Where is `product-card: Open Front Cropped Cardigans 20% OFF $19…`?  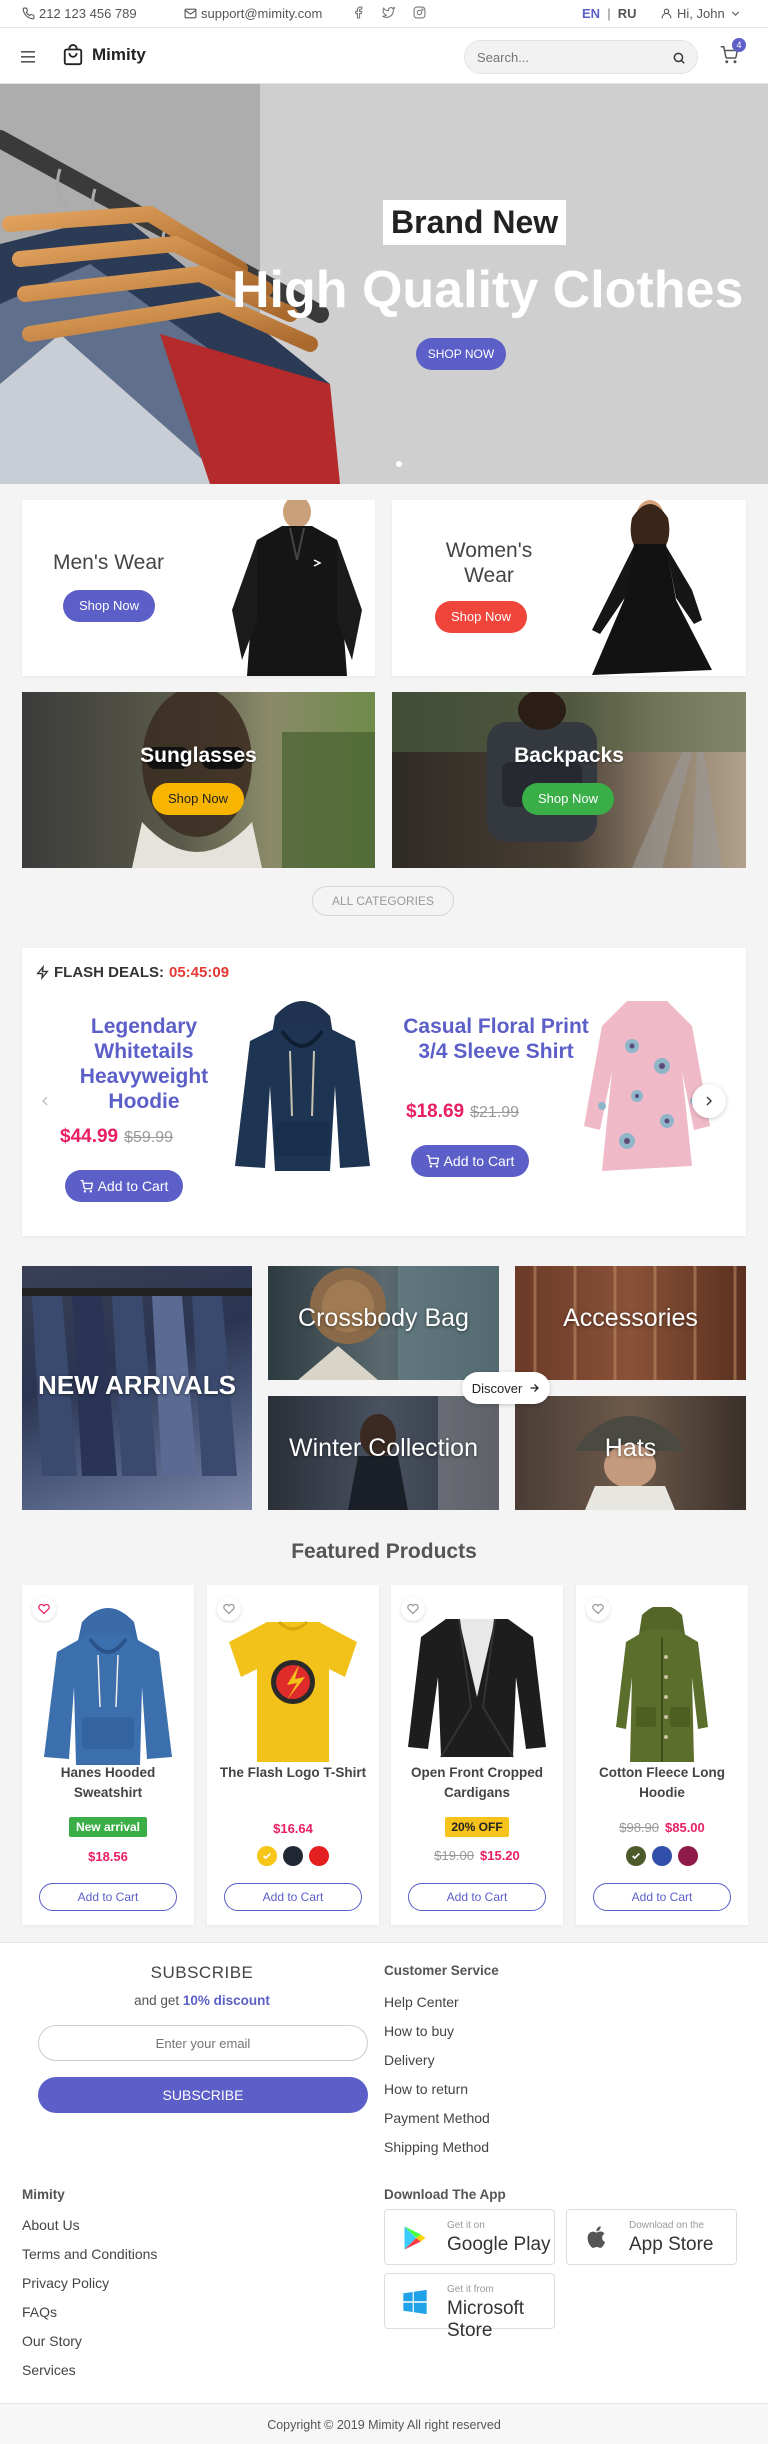
product-card: Open Front Cropped Cardigans 20% OFF $19… is located at coordinates (477, 1755).